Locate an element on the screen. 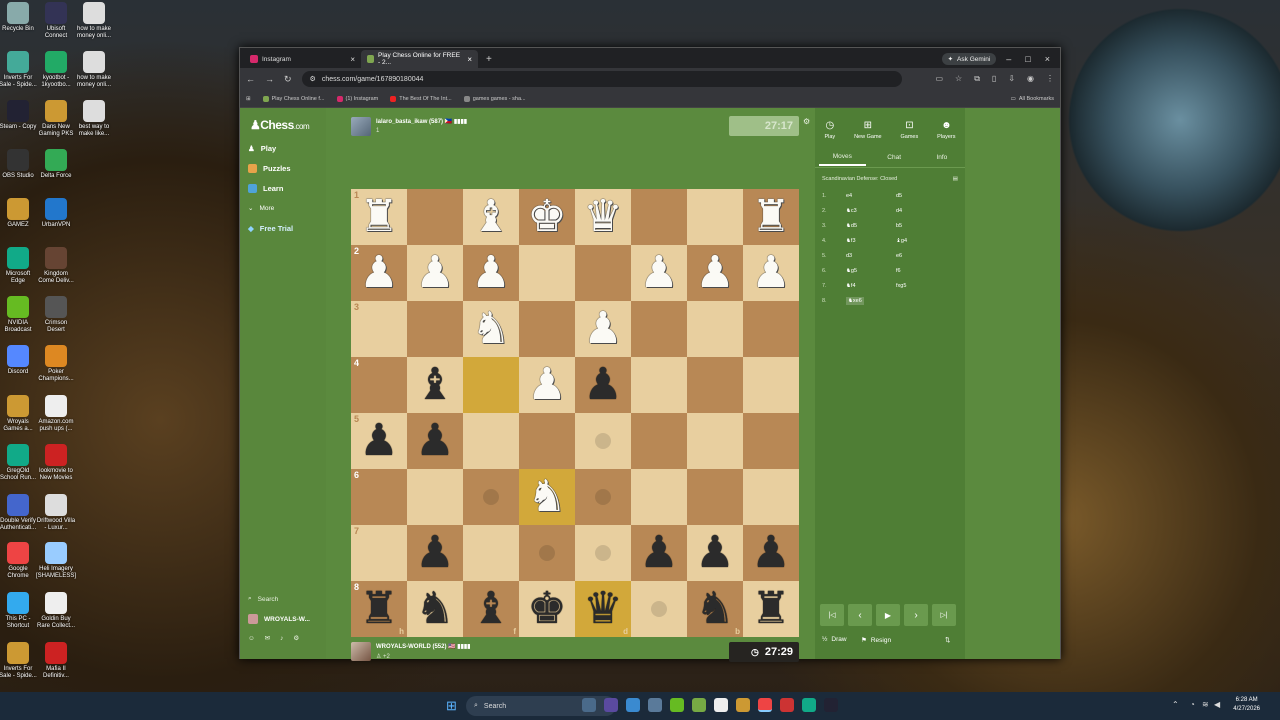 This screenshot has height=720, width=1280. chess-logo: ♟Chess.com is located at coordinates (280, 125).